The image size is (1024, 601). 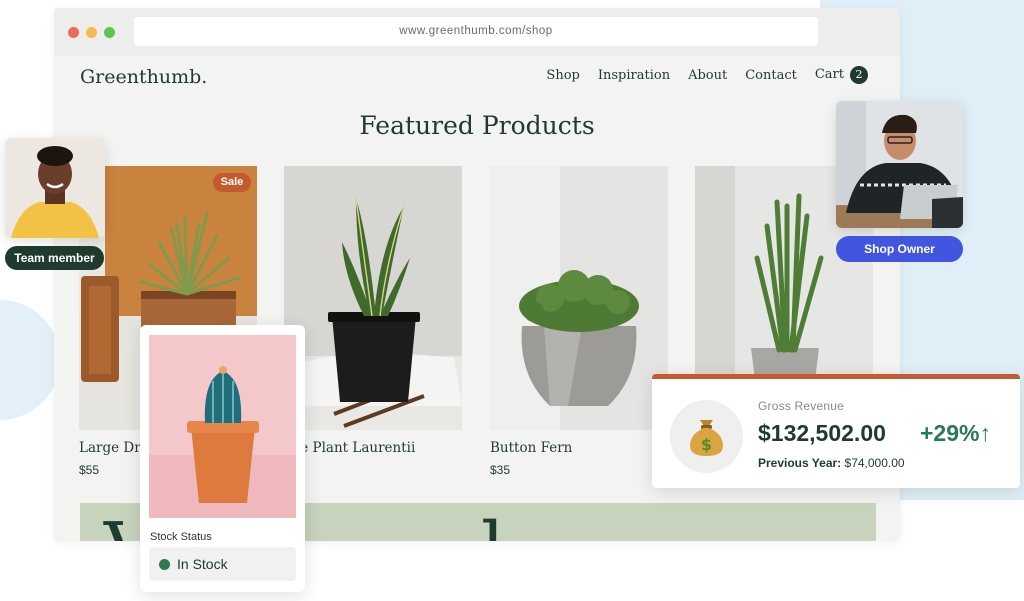 What do you see at coordinates (899, 249) in the screenshot?
I see `shop-owner-label: Shop Owner` at bounding box center [899, 249].